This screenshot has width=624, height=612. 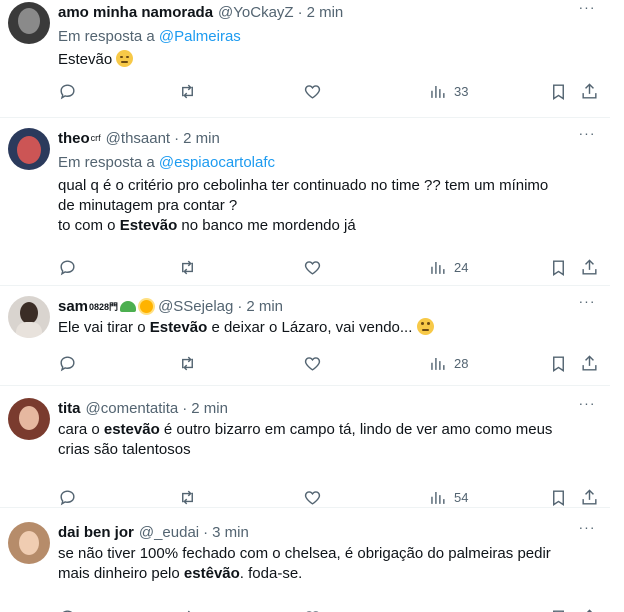 I want to click on tweet-header: sam 0828門 @SSejelag · 2 min ···, so click(x=329, y=305).